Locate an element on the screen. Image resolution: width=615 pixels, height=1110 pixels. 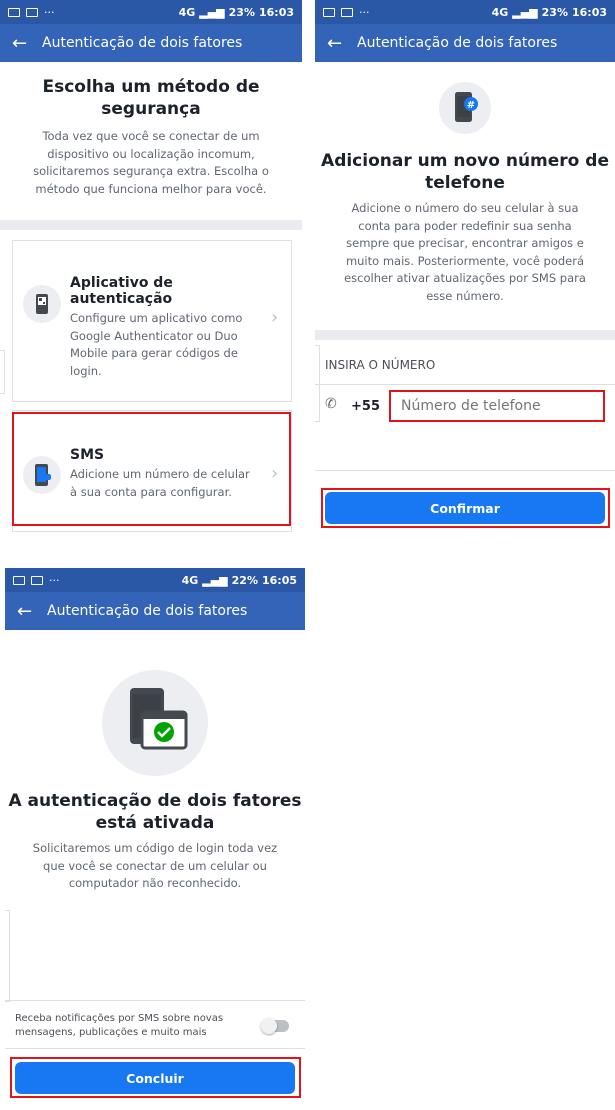
toggle-knob is located at coordinates (269, 1026).